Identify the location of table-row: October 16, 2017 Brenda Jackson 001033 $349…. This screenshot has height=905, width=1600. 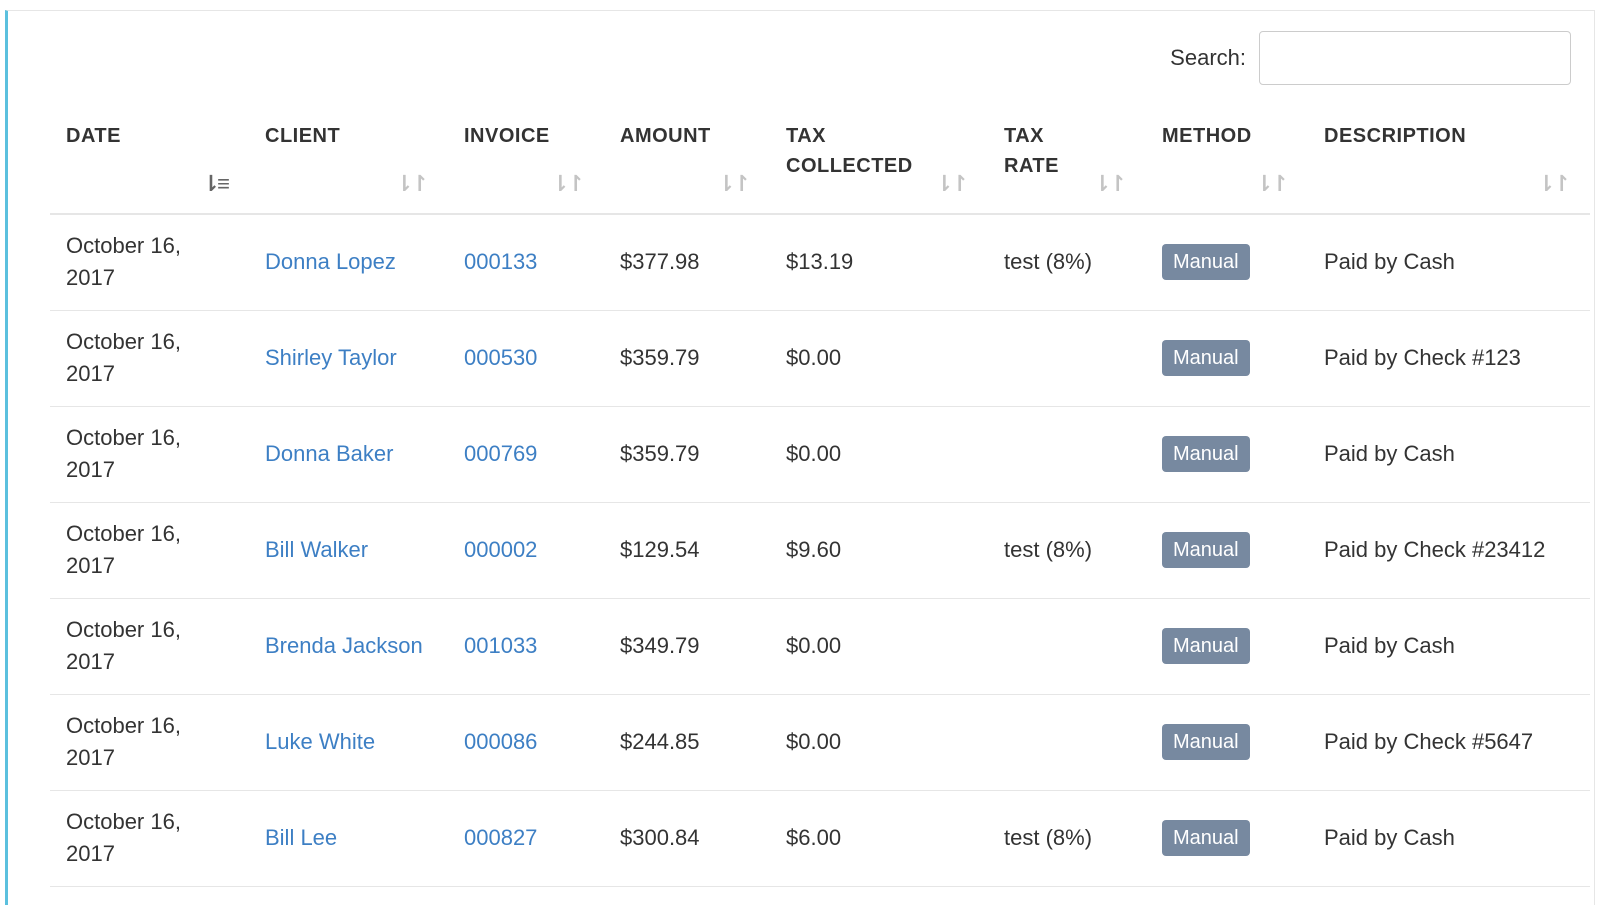
(820, 646).